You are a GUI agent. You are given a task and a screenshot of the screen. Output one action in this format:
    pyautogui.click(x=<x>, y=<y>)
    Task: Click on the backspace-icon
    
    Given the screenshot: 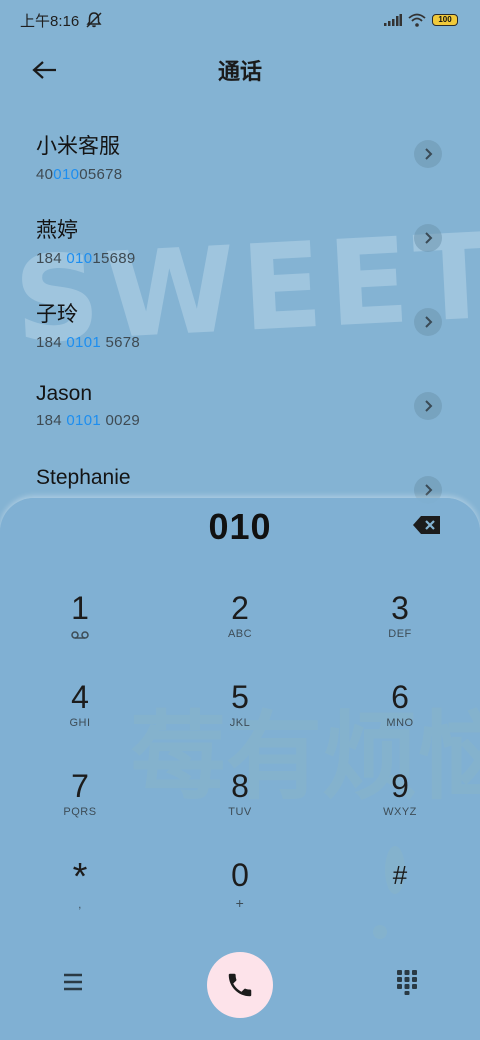 What is the action you would take?
    pyautogui.click(x=426, y=525)
    